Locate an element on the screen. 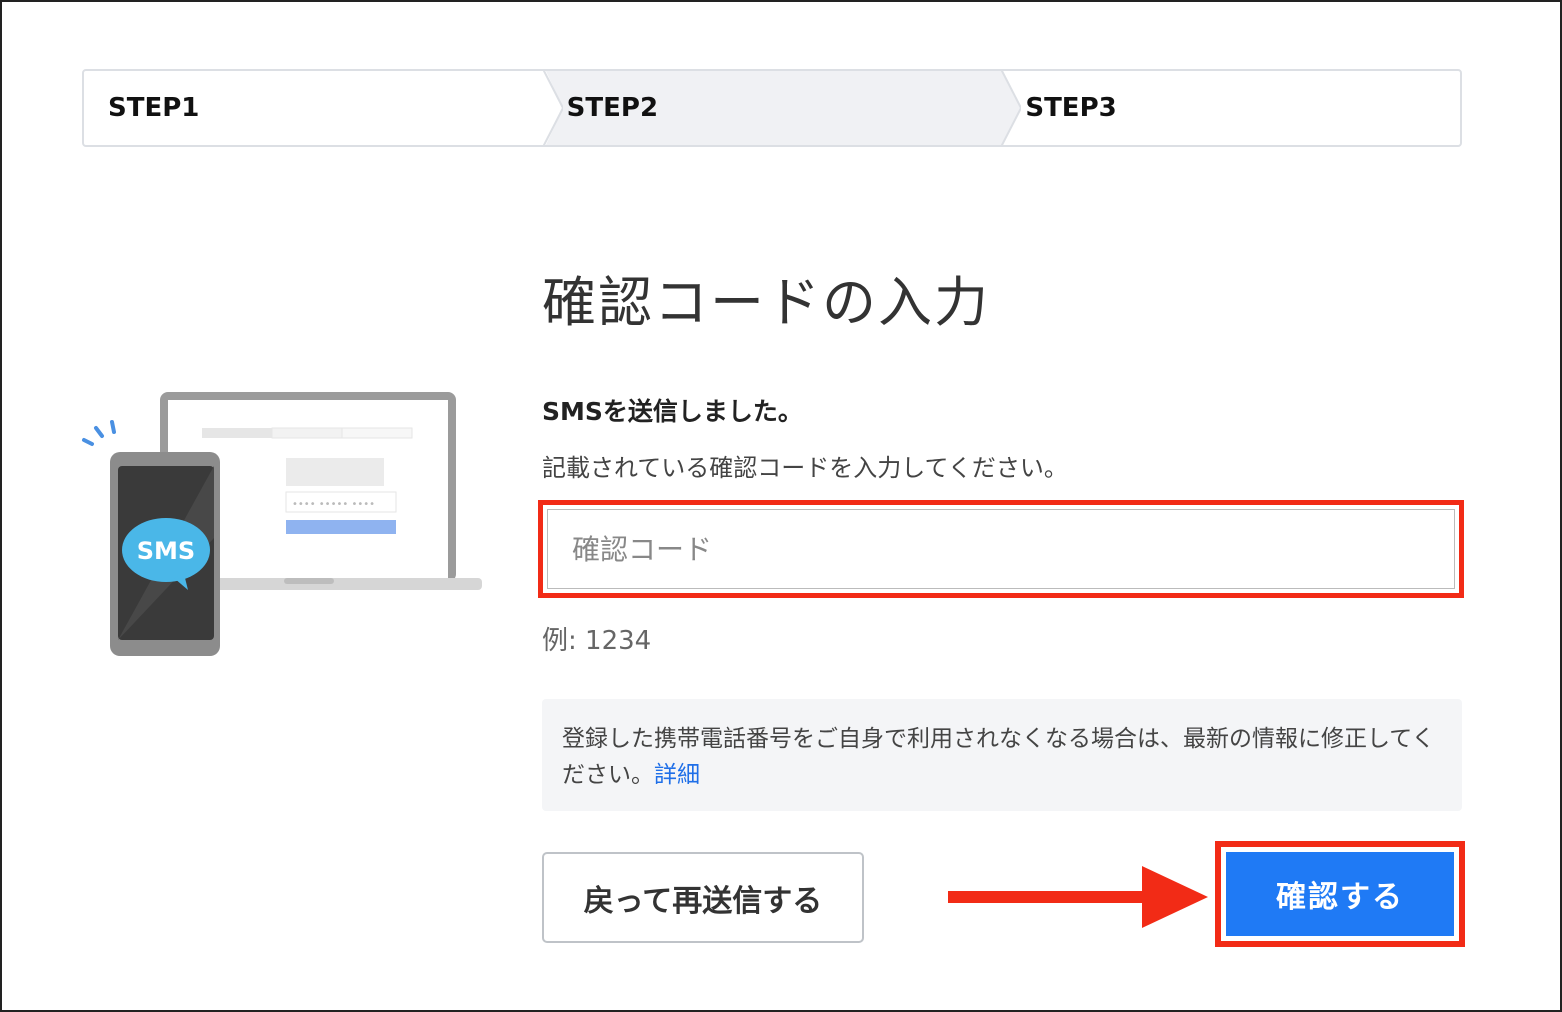  back-resend-button: 戻って再送信する is located at coordinates (703, 897).